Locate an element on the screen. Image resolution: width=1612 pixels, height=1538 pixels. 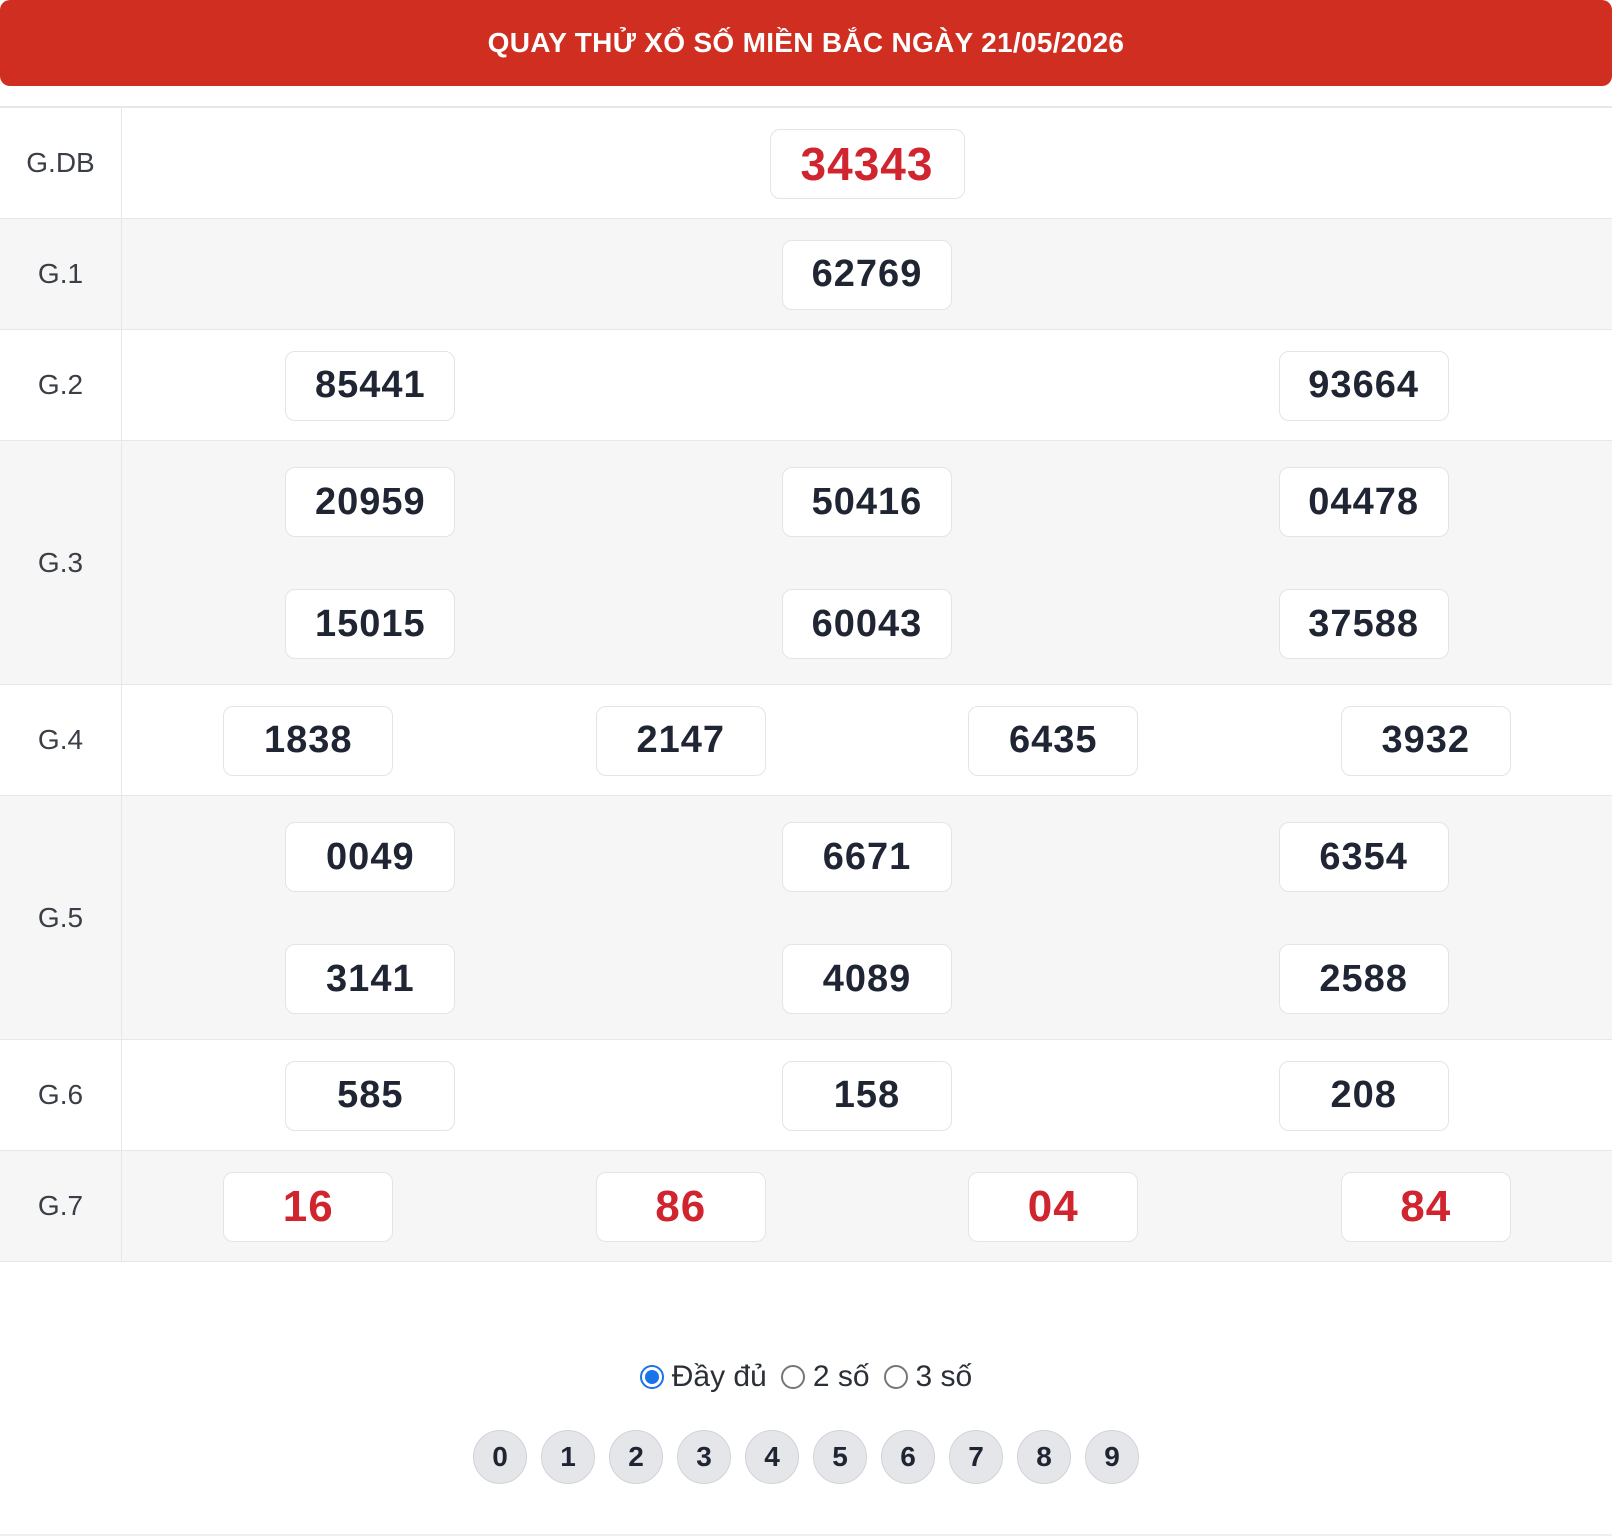
prize-number: 585 is located at coordinates (370, 1095).